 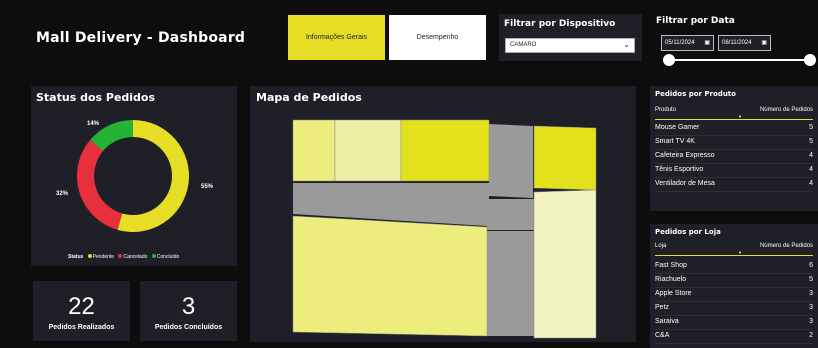 I want to click on end-date-value: 08/11/2024, so click(x=737, y=43).